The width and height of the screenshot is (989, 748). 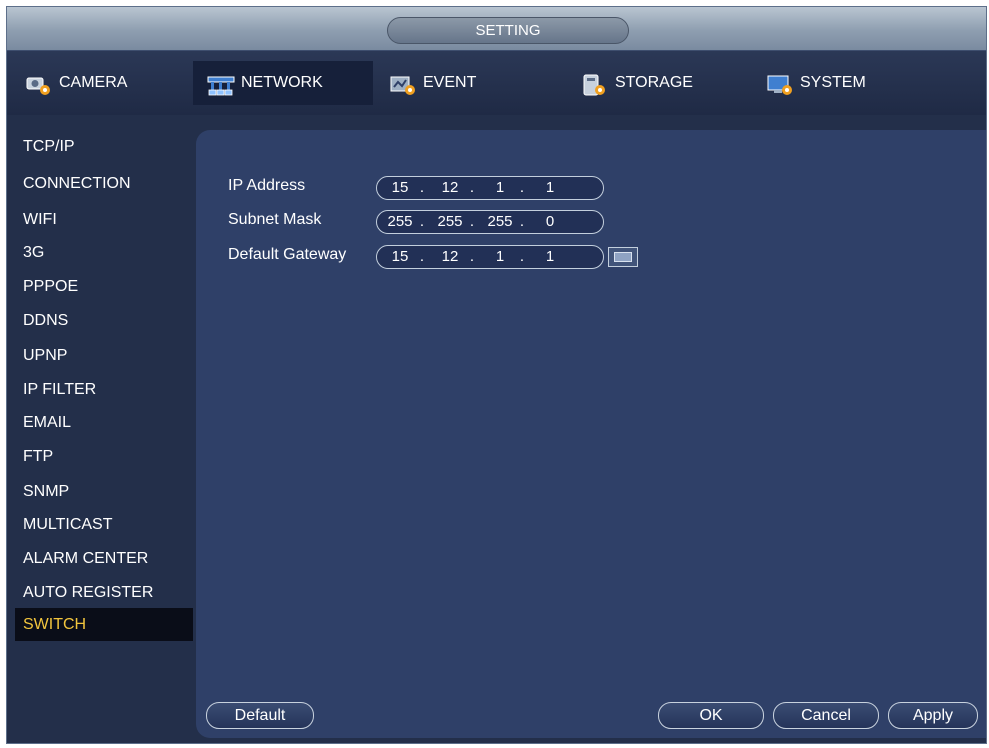 What do you see at coordinates (780, 83) in the screenshot?
I see `system-icon` at bounding box center [780, 83].